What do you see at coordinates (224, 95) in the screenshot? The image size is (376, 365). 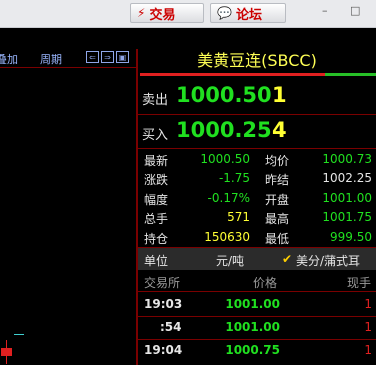 I see `ask-price: 1000.50` at bounding box center [224, 95].